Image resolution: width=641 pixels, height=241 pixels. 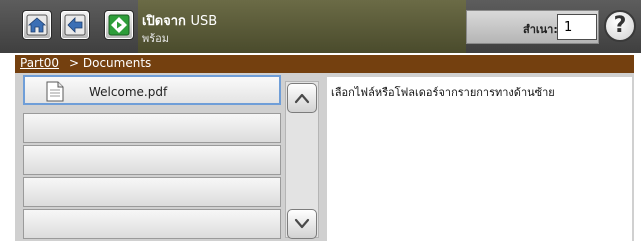 I want to click on copies-label: สำเนา:, so click(x=540, y=29).